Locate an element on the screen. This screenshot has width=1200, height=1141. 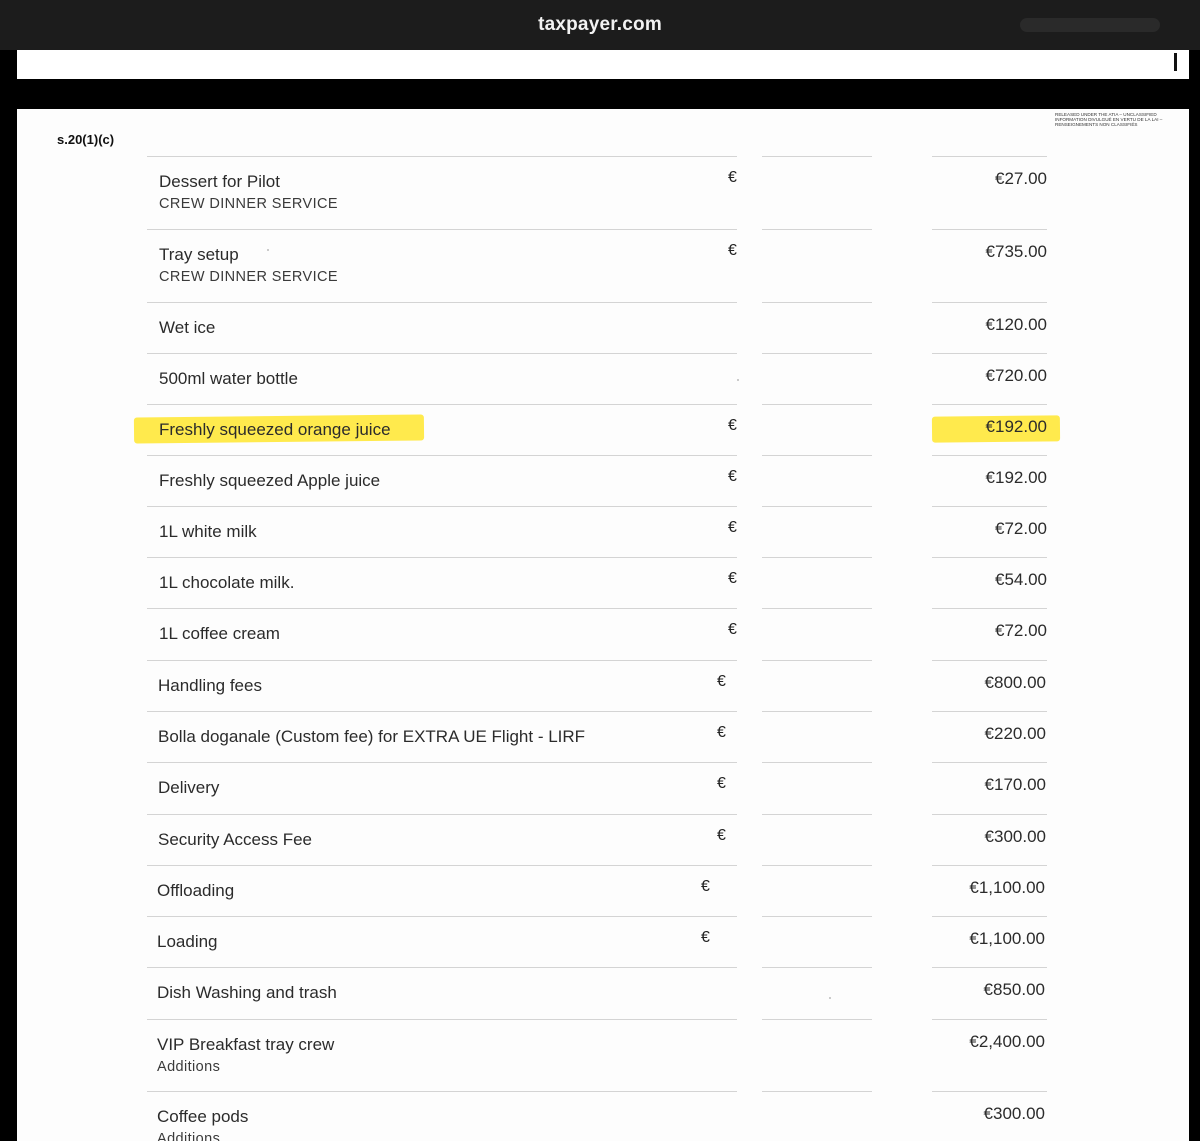
item-name: Dessert for Pilot is located at coordinates (219, 181).